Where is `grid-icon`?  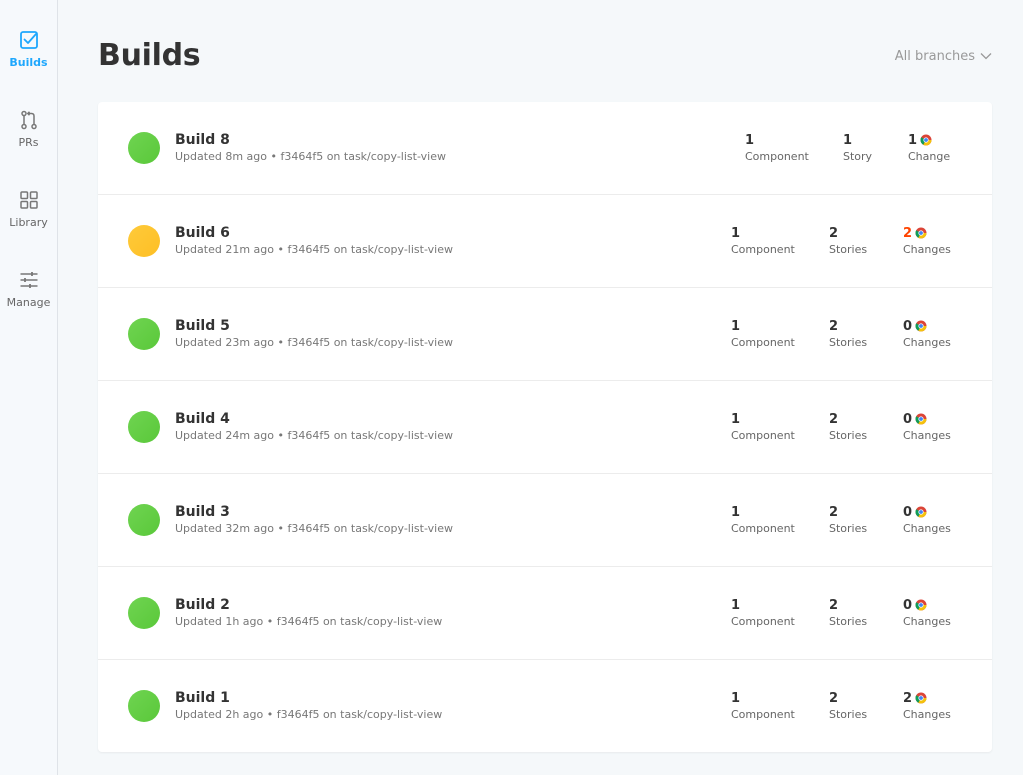 grid-icon is located at coordinates (29, 200).